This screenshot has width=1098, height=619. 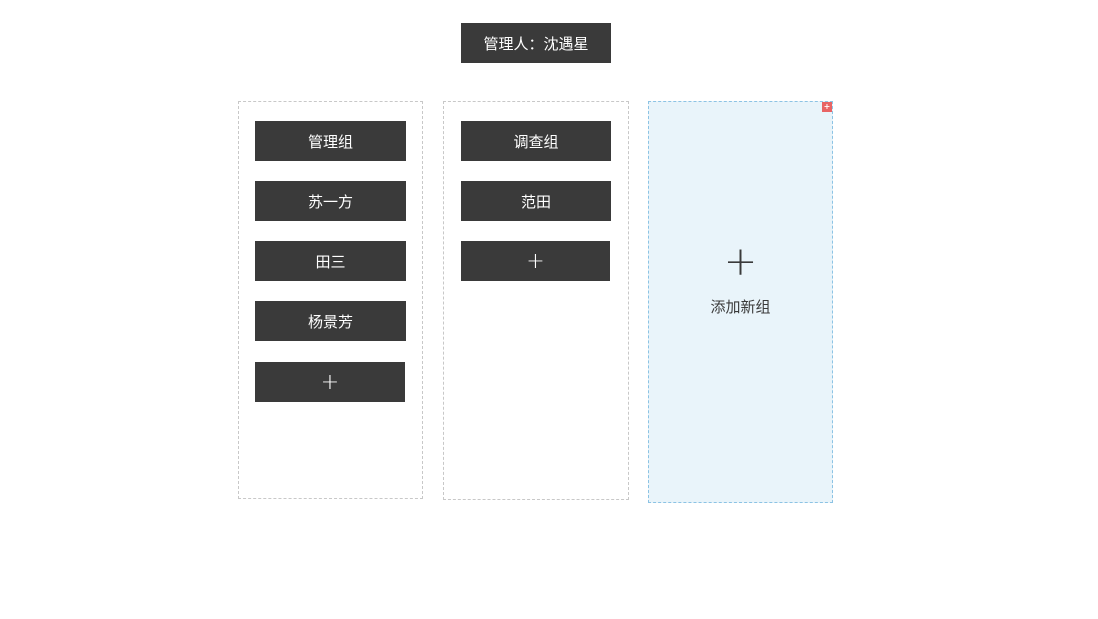 What do you see at coordinates (330, 141) in the screenshot?
I see `group-title-management: 管理组` at bounding box center [330, 141].